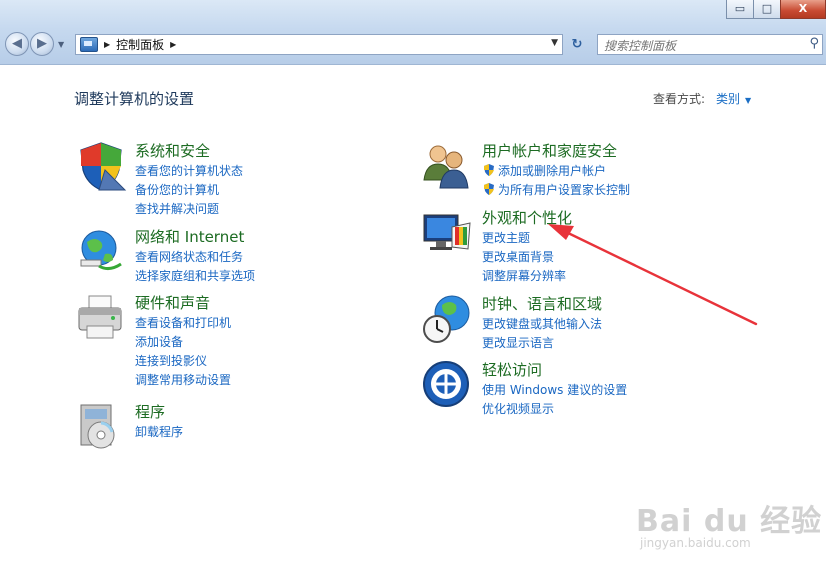 This screenshot has width=826, height=580. I want to click on watermark-logo: Bai du 经验, so click(729, 521).